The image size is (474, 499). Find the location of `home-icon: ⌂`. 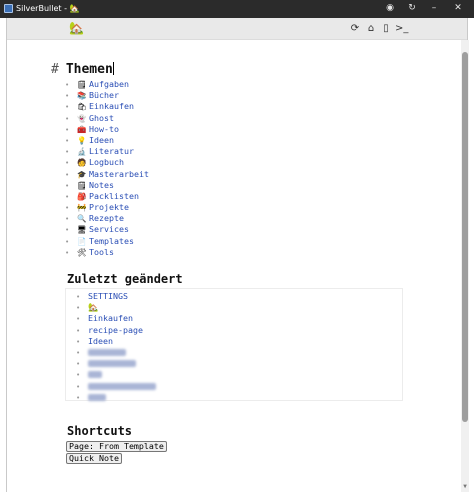

home-icon: ⌂ is located at coordinates (371, 28).